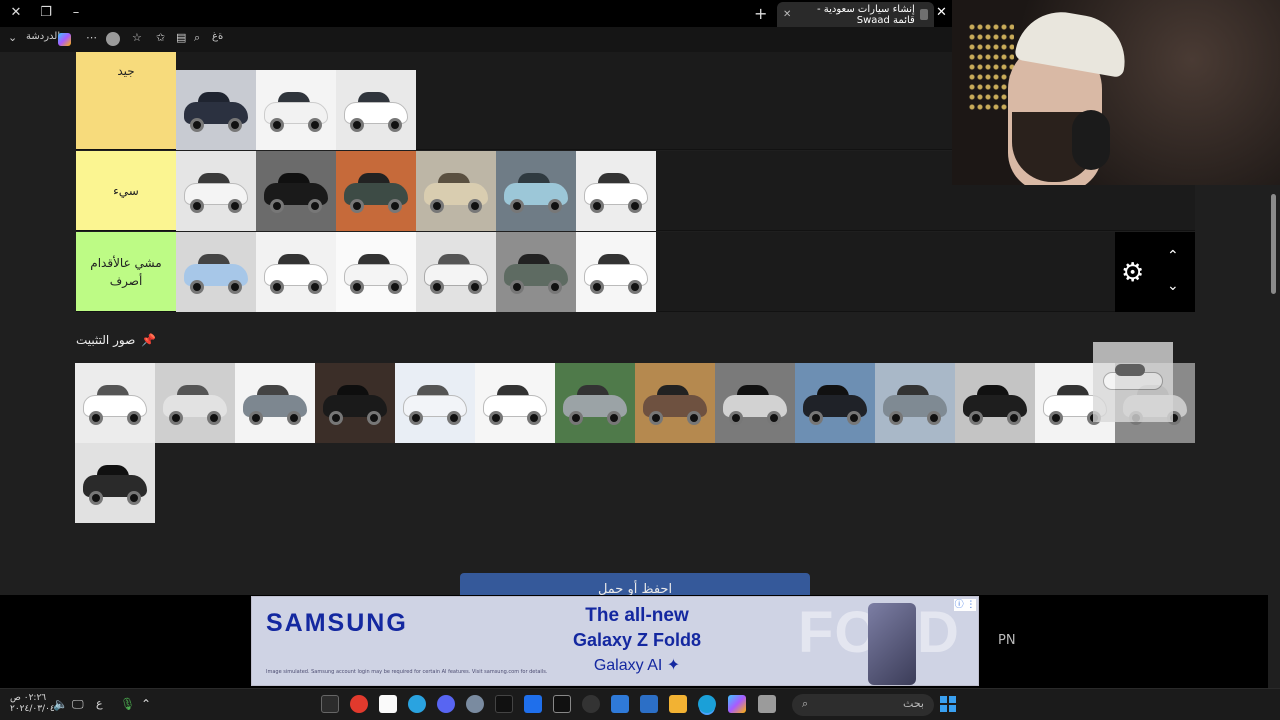 The image size is (1280, 720). What do you see at coordinates (855, 14) in the screenshot?
I see `browser-tab: إنشاء سيارات سعودية - قائمة Swaad ✕` at bounding box center [855, 14].